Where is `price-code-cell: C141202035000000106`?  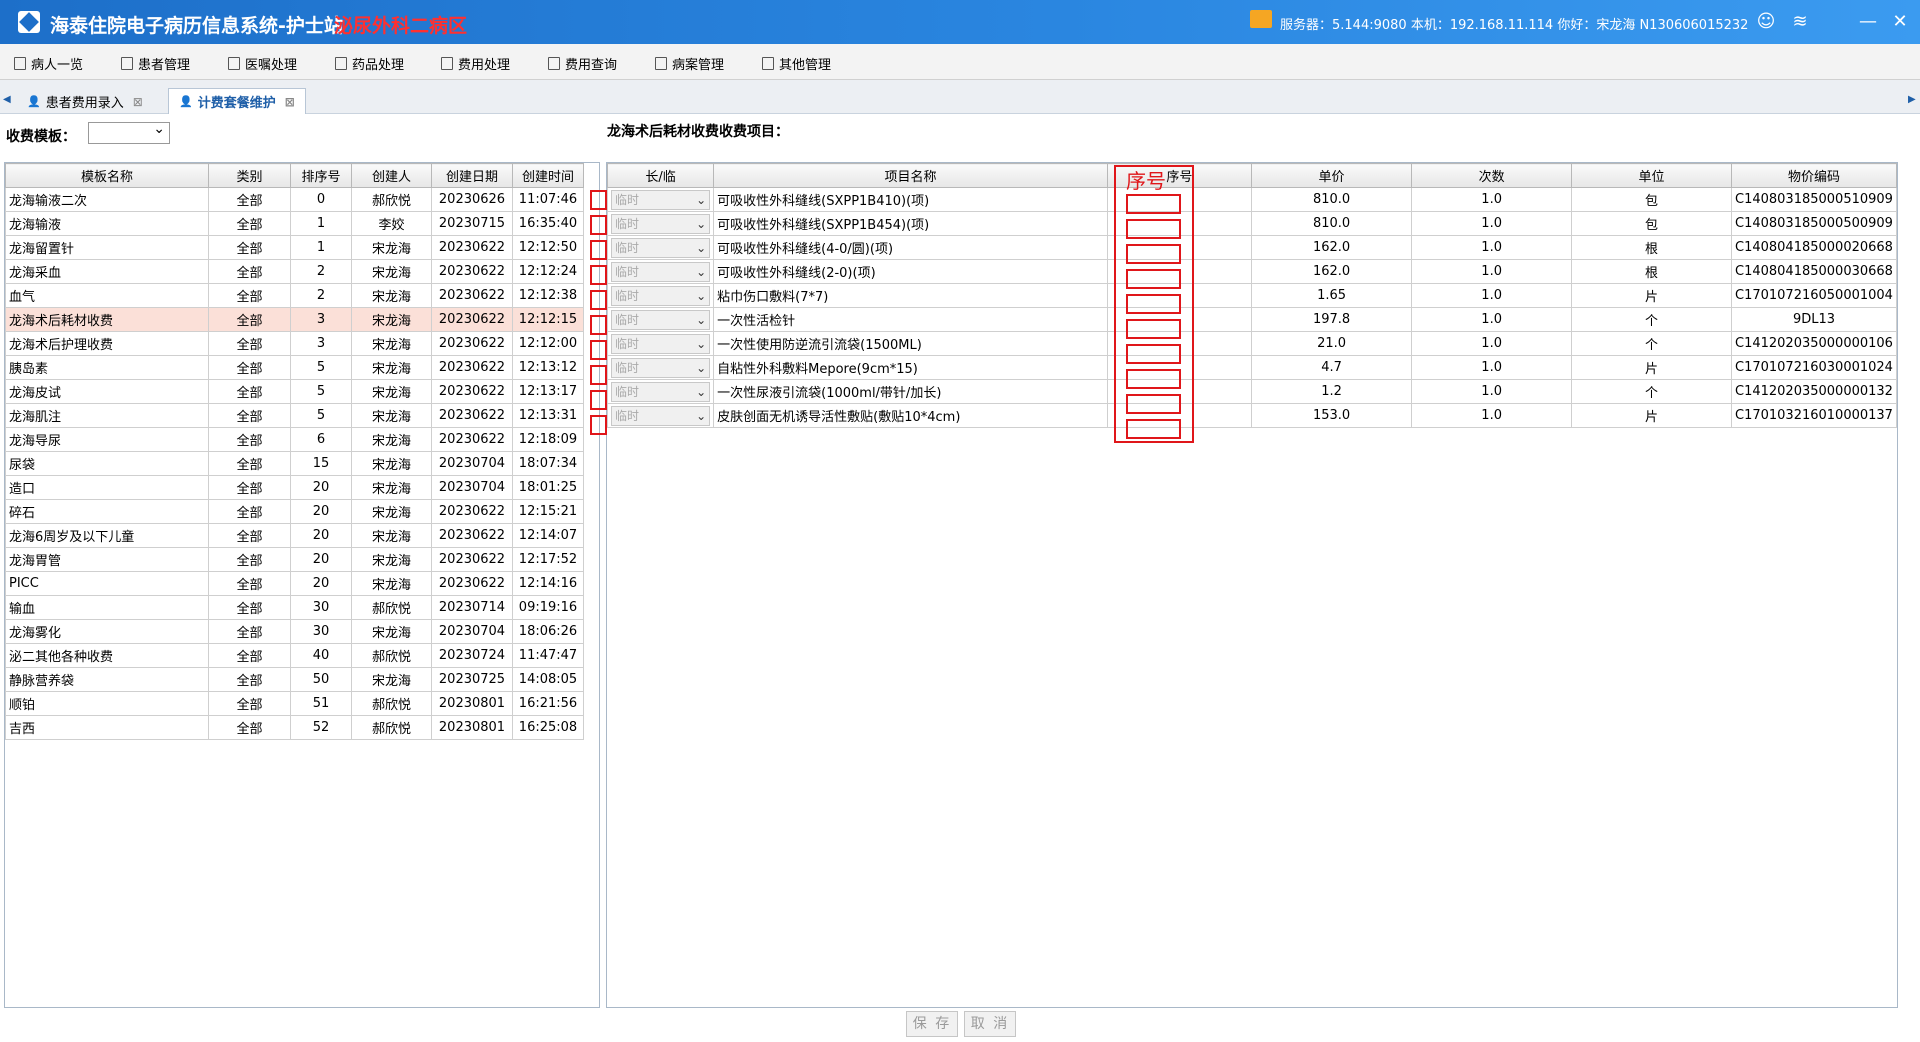
price-code-cell: C141202035000000106 is located at coordinates (1814, 343).